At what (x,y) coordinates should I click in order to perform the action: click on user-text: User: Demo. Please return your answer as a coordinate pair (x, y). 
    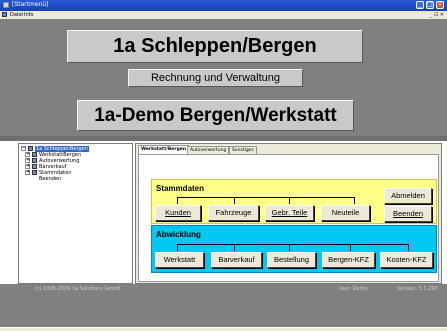
    Looking at the image, I should click on (353, 289).